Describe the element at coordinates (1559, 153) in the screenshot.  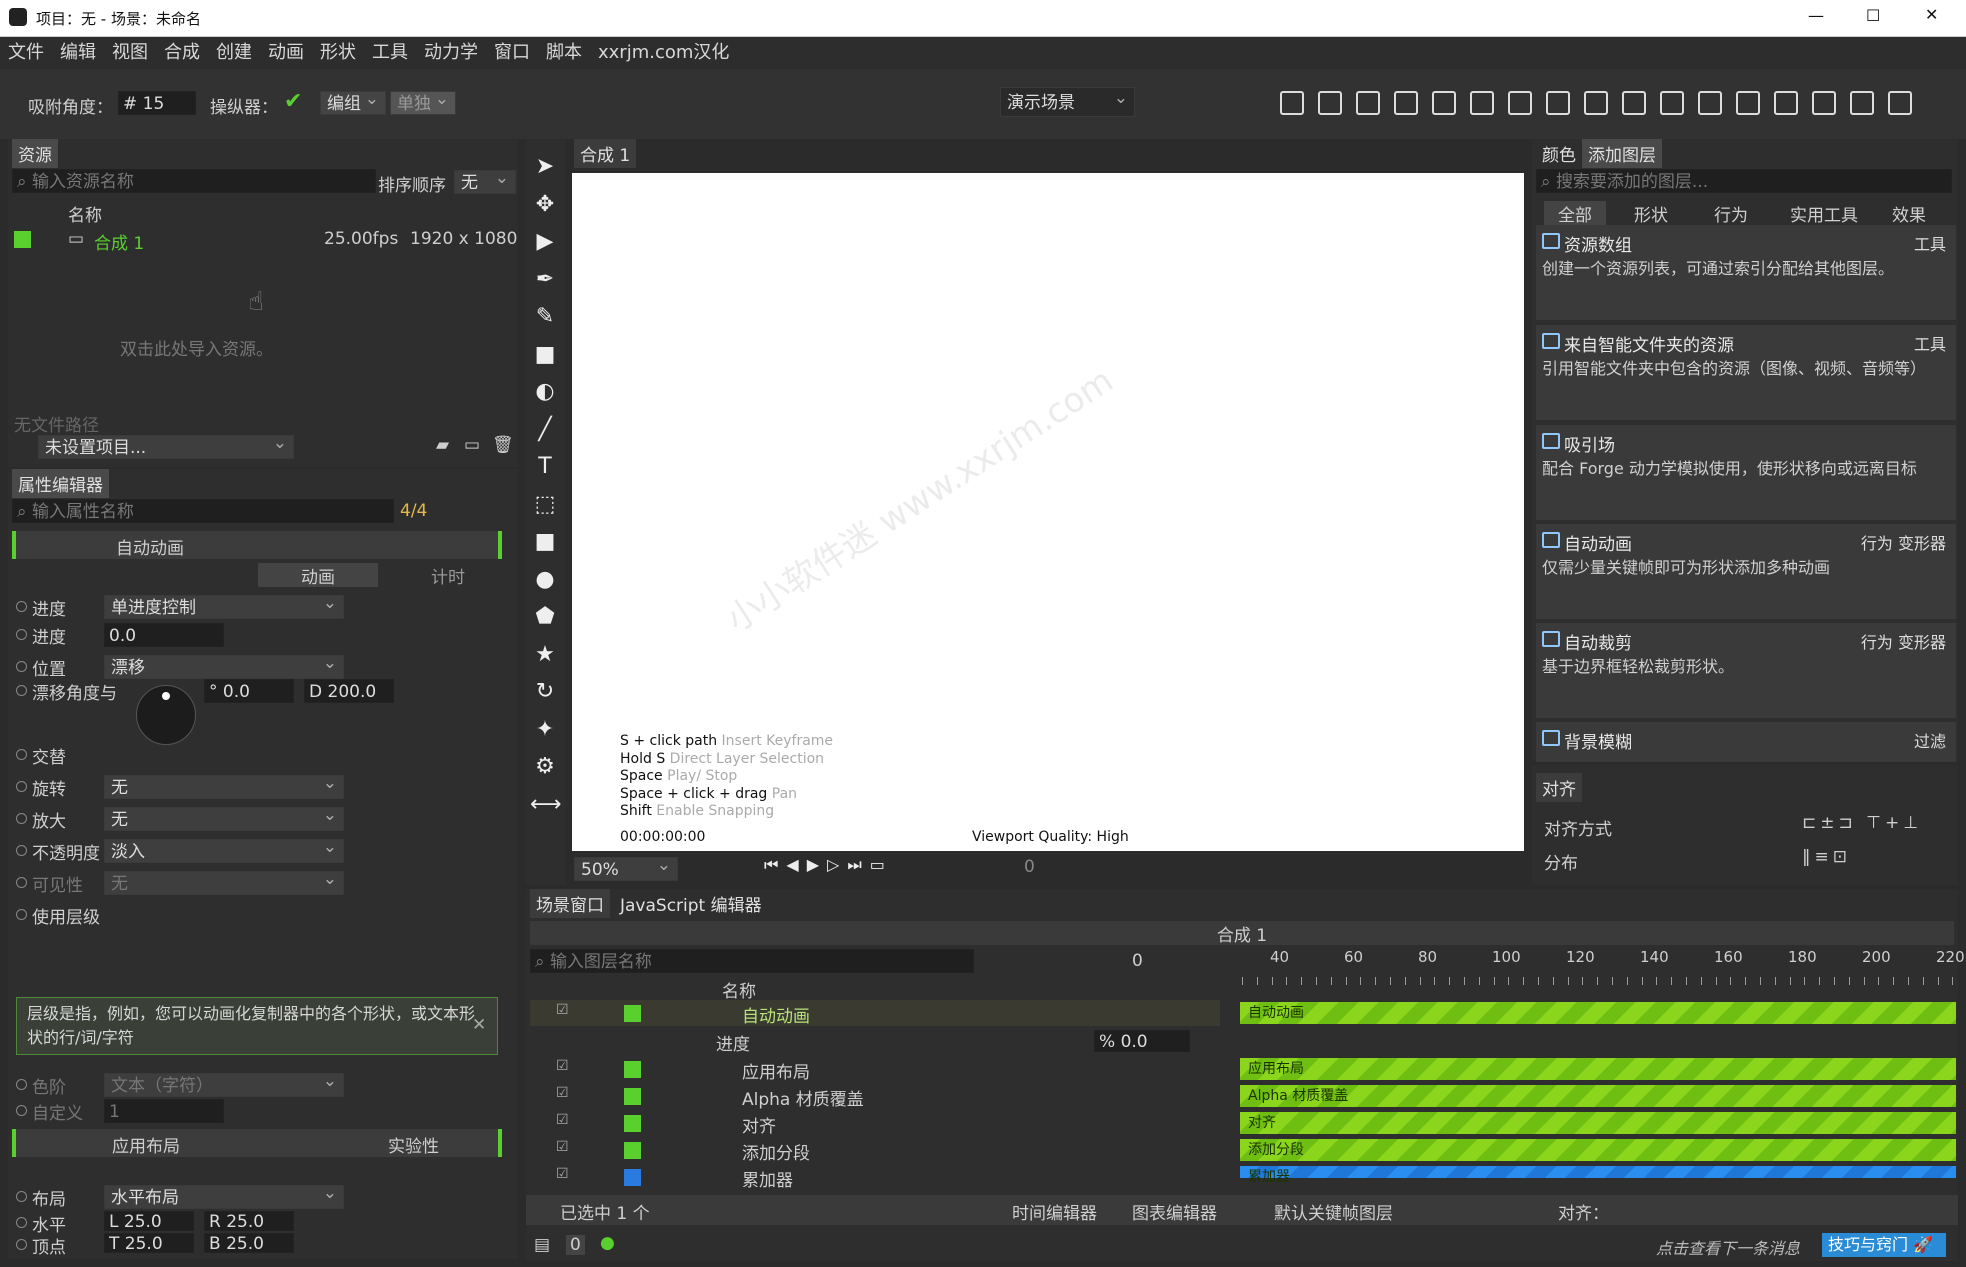
I see `color-tab: 颜色` at that location.